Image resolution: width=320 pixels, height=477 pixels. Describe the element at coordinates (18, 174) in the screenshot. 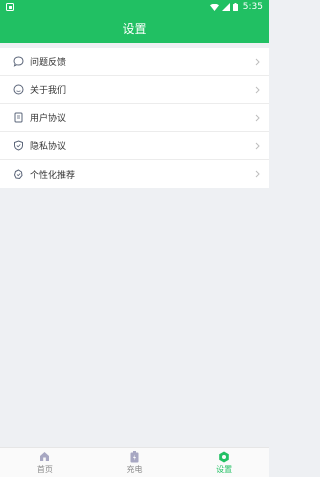

I see `badge-check-icon` at that location.